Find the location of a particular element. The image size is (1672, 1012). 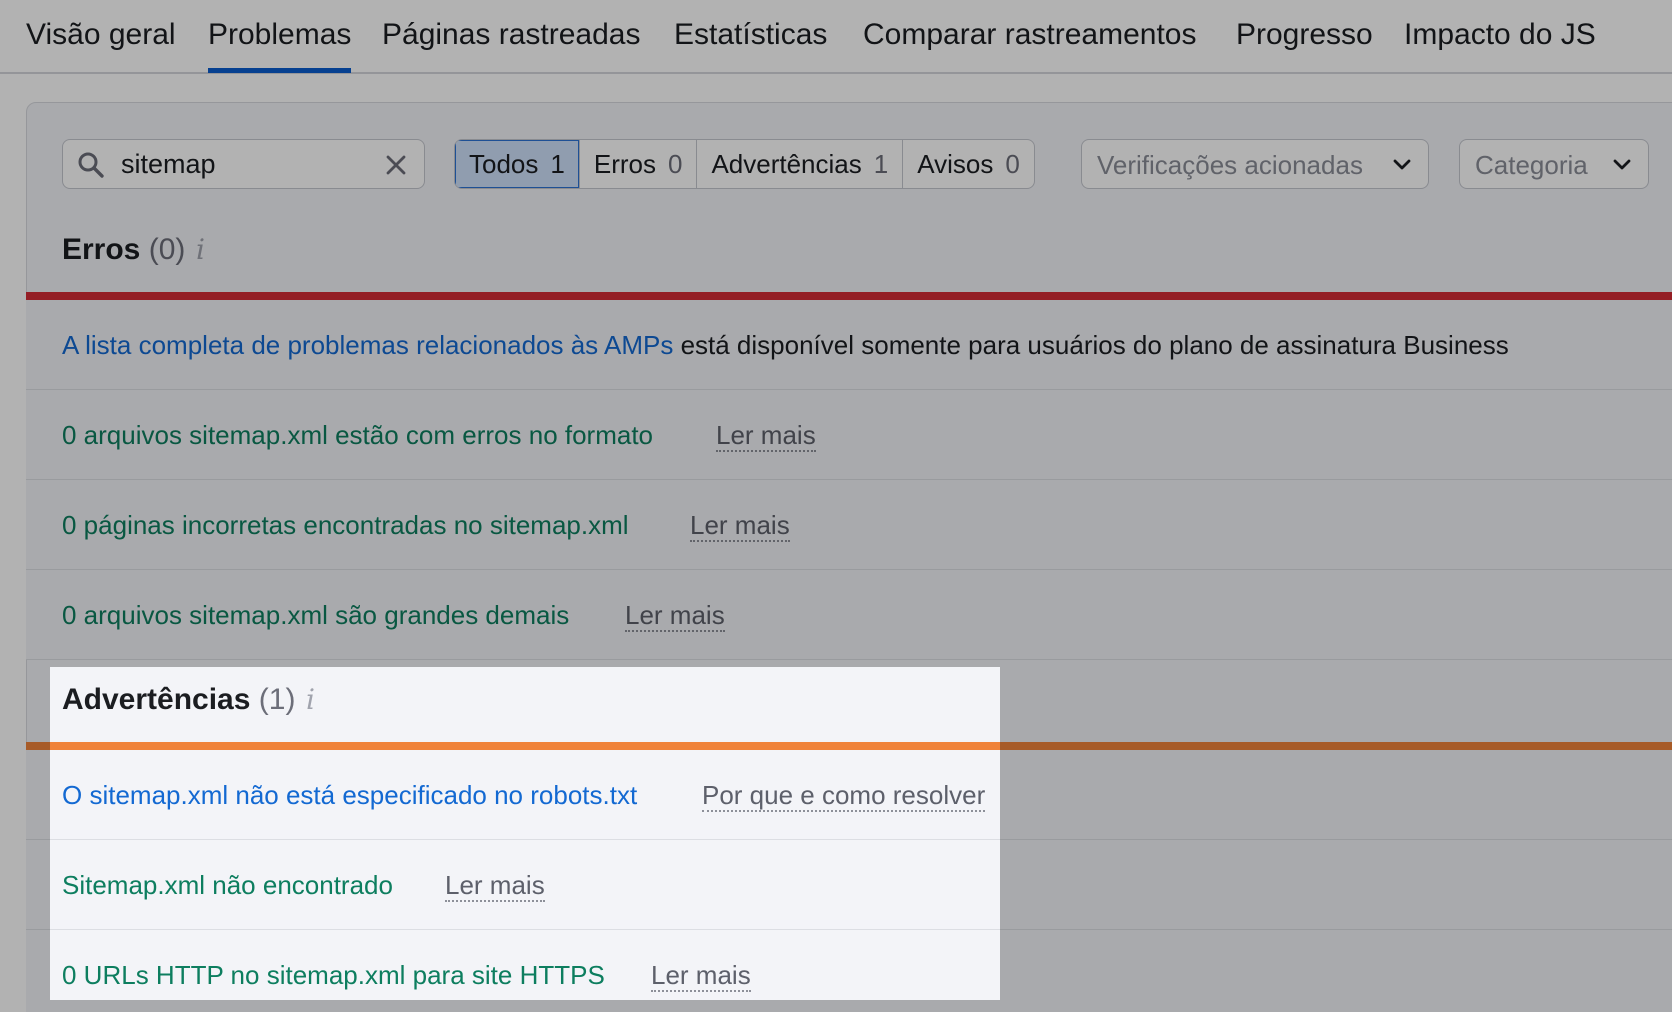

filter-erros: Erros 0 is located at coordinates (639, 164).